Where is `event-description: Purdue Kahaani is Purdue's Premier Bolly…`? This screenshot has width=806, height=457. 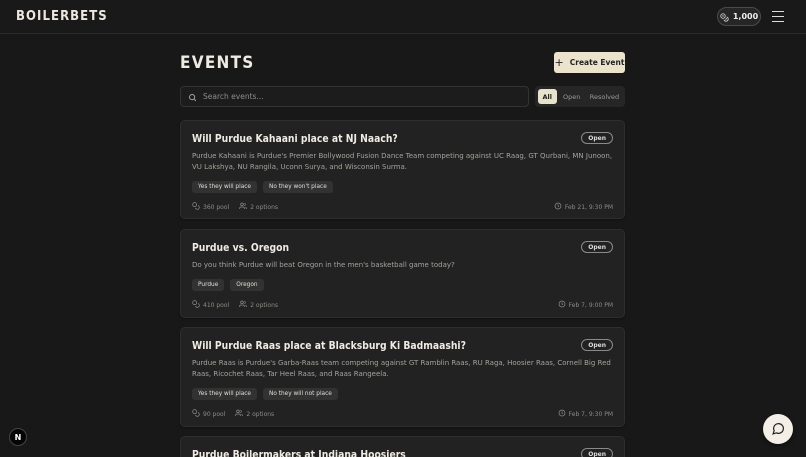
event-description: Purdue Kahaani is Purdue's Premier Bolly… is located at coordinates (402, 161).